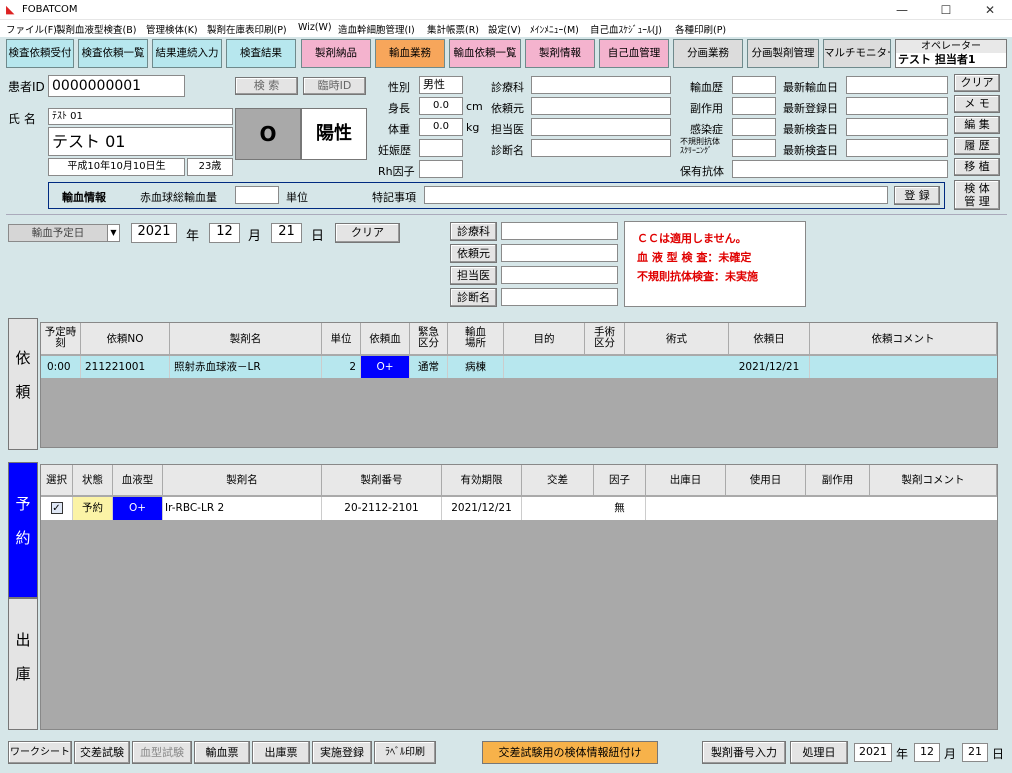  Describe the element at coordinates (473, 275) in the screenshot. I see `schedule-doctor-button: 担当医` at that location.